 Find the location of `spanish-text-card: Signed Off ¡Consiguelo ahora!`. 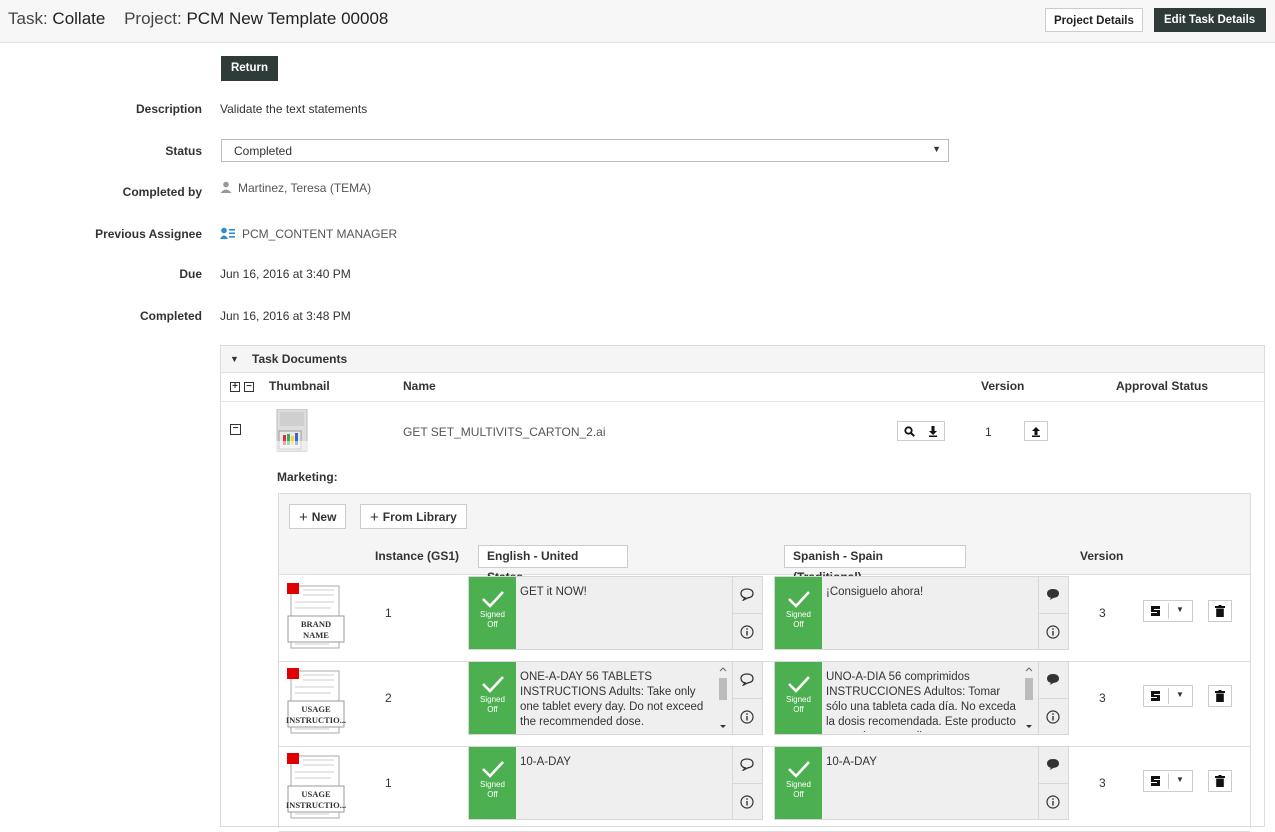

spanish-text-card: Signed Off ¡Consiguelo ahora! is located at coordinates (921, 613).